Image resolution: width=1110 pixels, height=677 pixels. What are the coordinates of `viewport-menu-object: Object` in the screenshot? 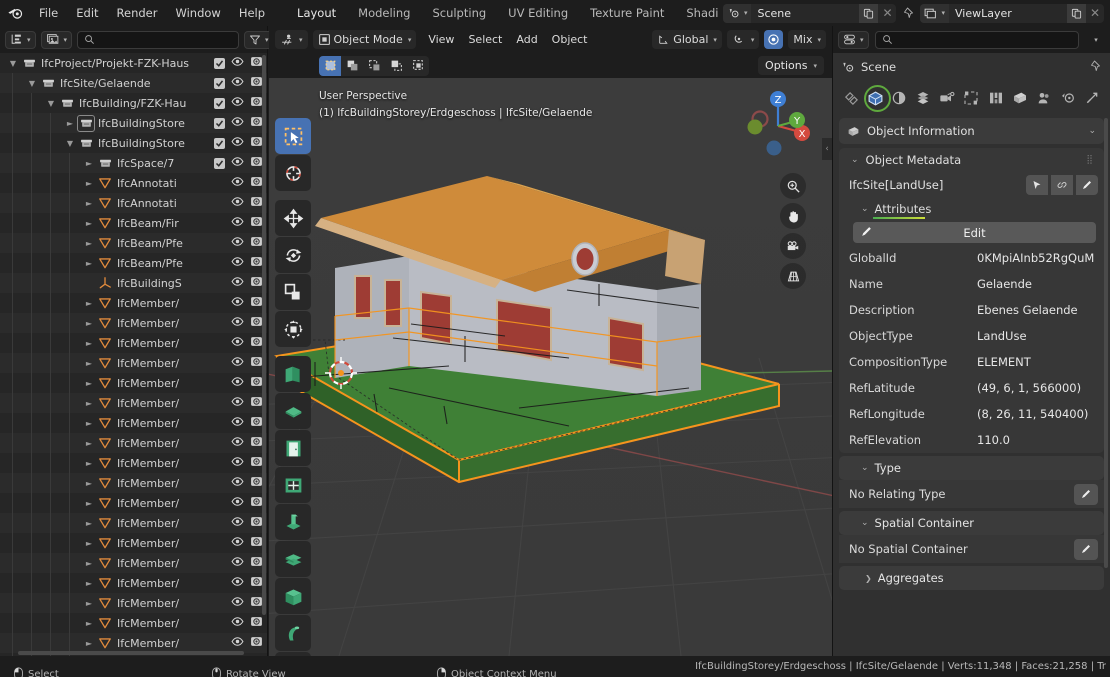 It's located at (570, 39).